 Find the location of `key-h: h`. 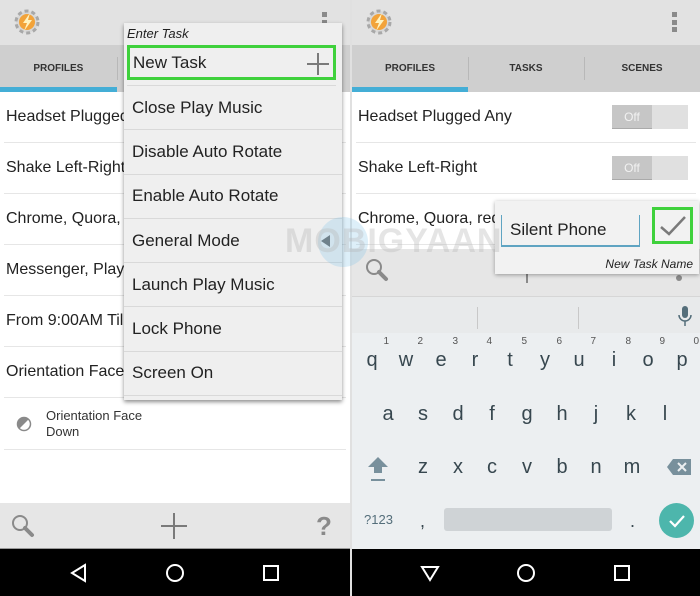

key-h: h is located at coordinates (562, 414).